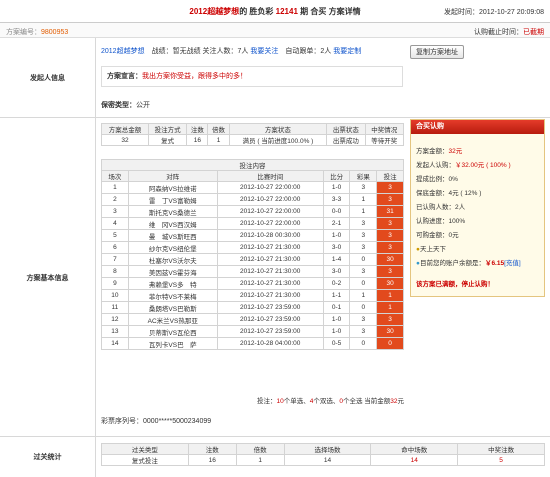 This screenshot has height=477, width=550. Describe the element at coordinates (197, 140) in the screenshot. I see `summary-value: 16` at that location.